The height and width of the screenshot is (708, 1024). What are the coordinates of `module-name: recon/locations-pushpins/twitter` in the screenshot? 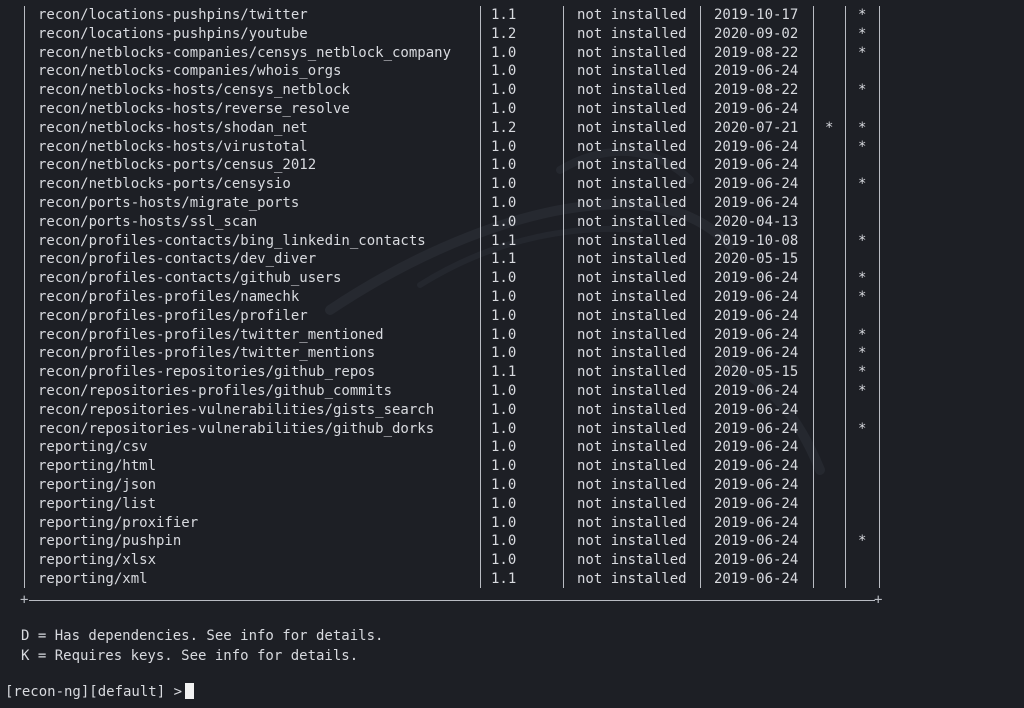 It's located at (173, 15).